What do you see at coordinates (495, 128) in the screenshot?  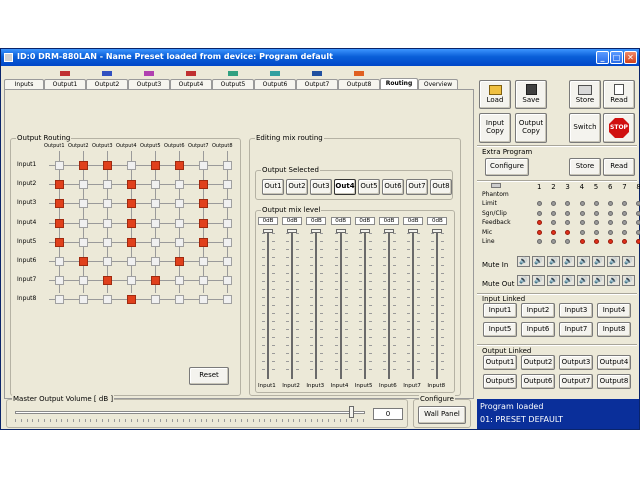 I see `input-copy-button: Input Copy` at bounding box center [495, 128].